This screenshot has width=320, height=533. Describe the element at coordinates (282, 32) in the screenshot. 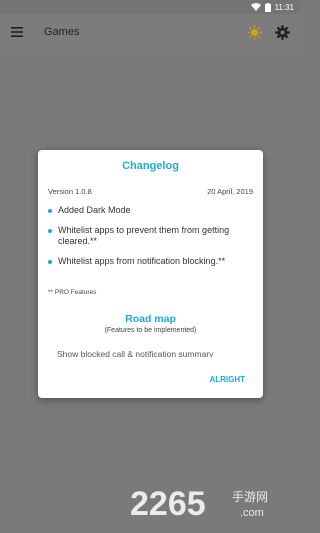

I see `gear-icon` at that location.